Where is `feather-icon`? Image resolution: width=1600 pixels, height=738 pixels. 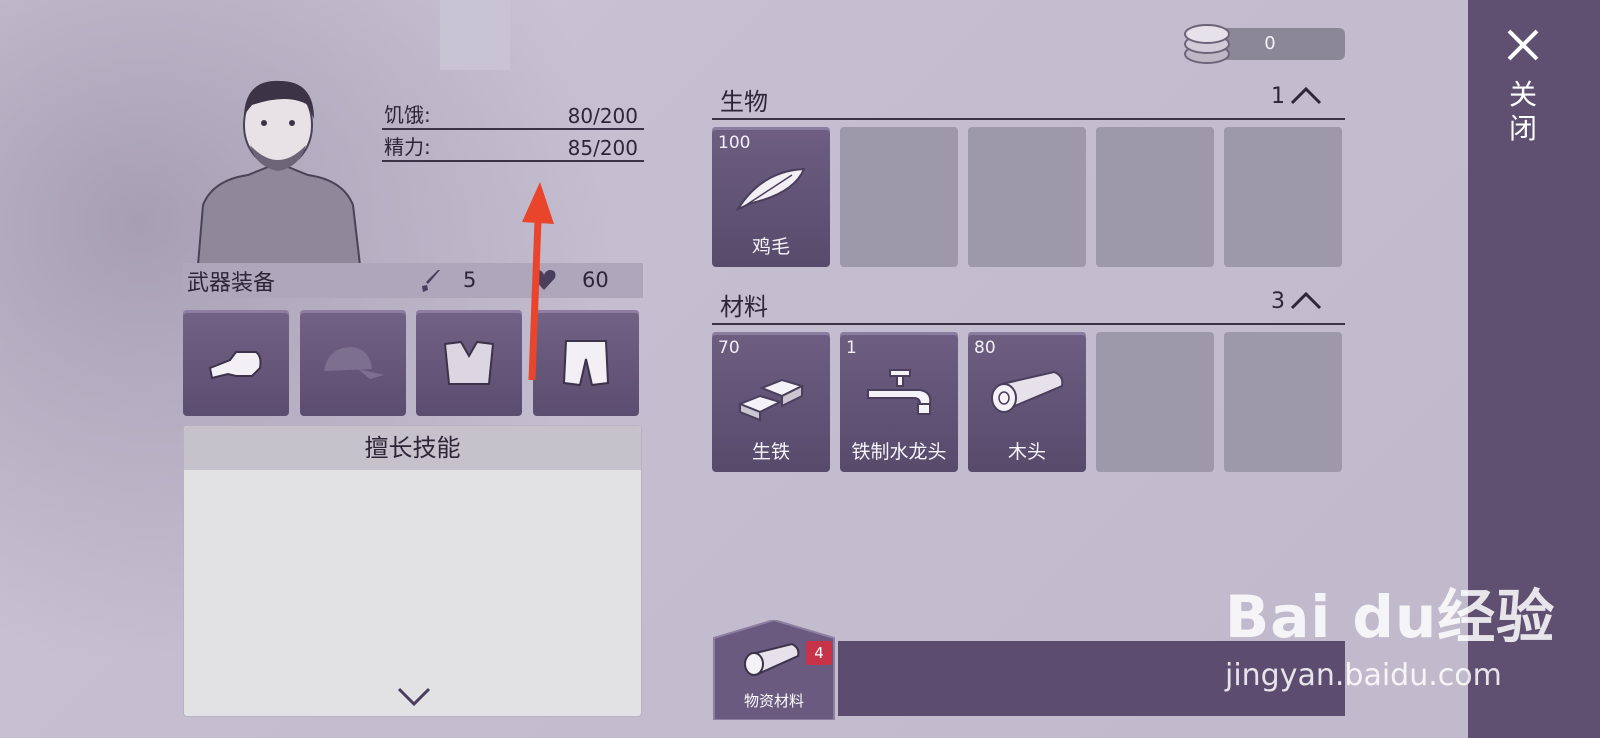 feather-icon is located at coordinates (770, 189).